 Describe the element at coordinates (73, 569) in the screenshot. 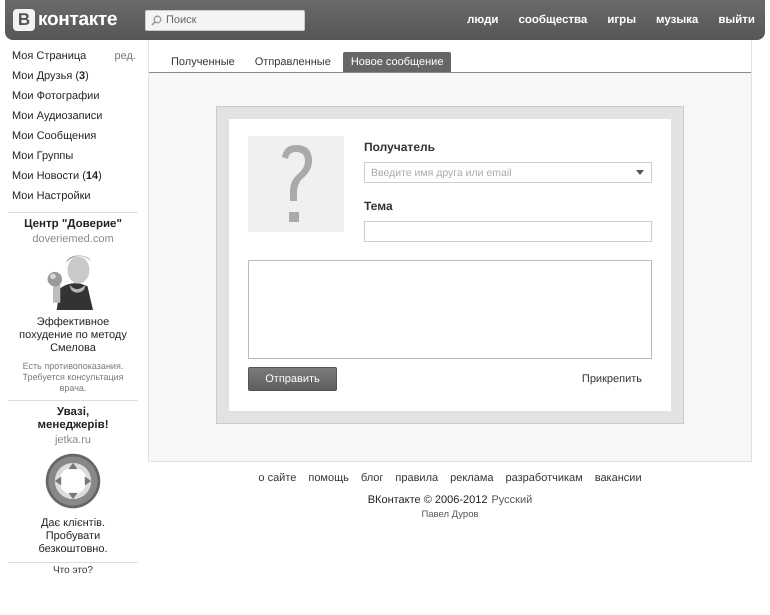

I see `what-is-this-link: Что это?` at that location.